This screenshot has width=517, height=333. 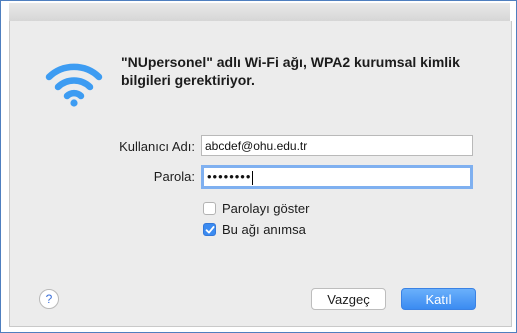 What do you see at coordinates (229, 176) in the screenshot?
I see `password-value: ••••••••` at bounding box center [229, 176].